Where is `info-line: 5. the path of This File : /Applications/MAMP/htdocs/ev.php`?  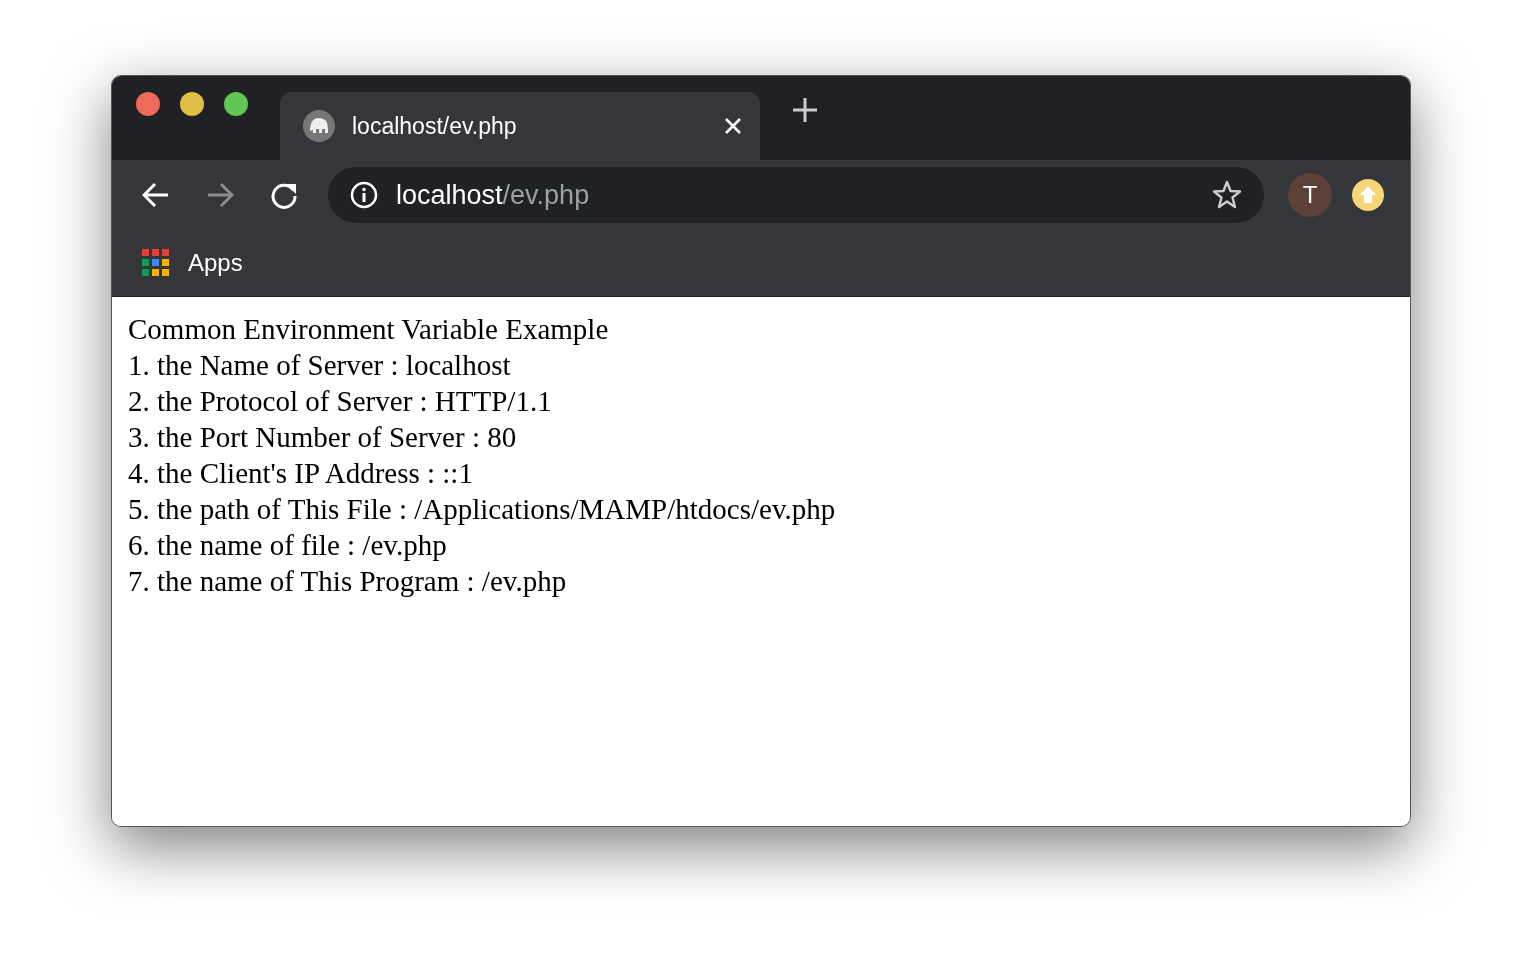
info-line: 5. the path of This File : /Applications/MAMP/htdocs/ev.php is located at coordinates (482, 509).